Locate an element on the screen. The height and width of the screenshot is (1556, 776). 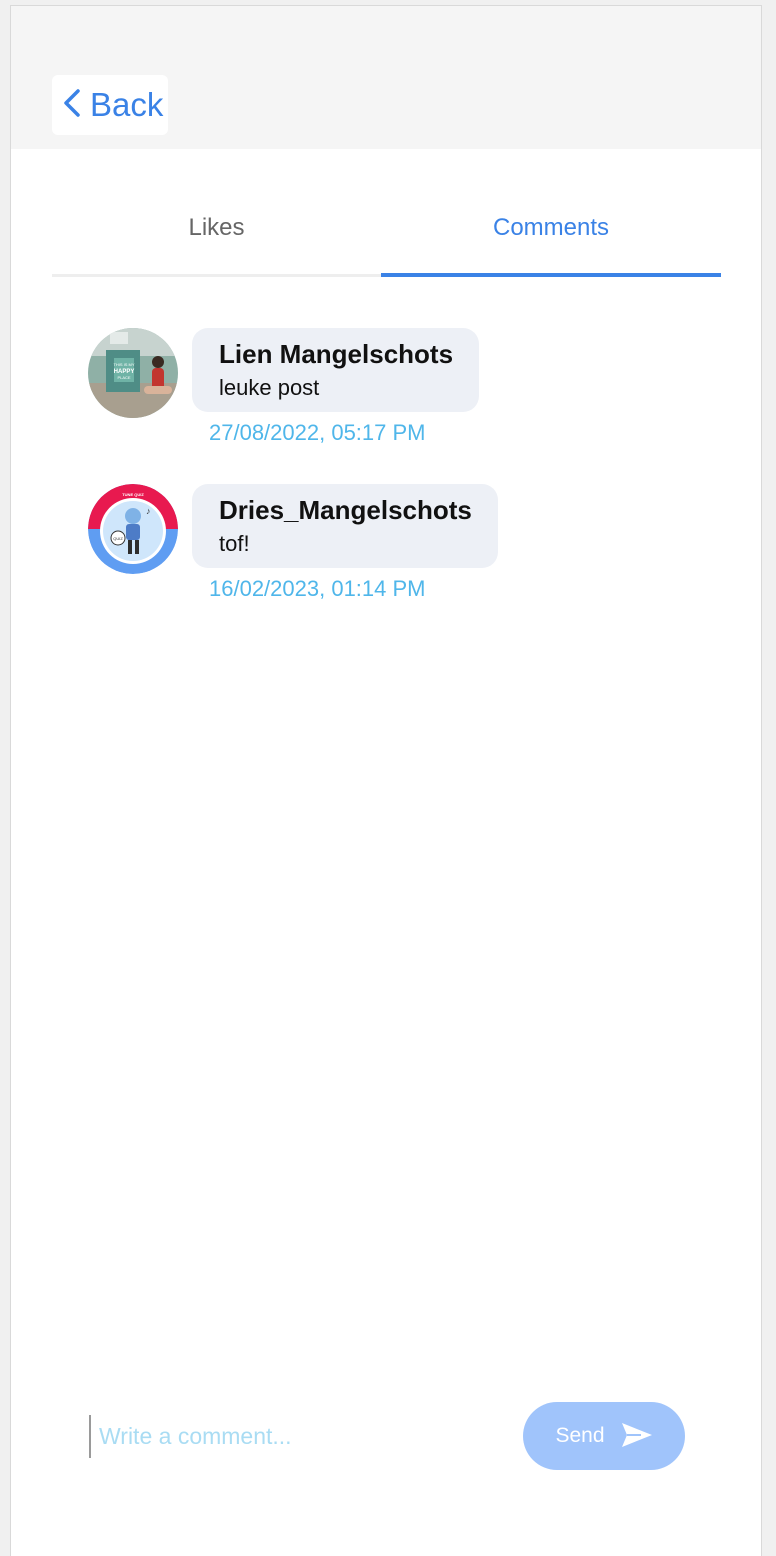
music-note-icon: ♪ is located at coordinates (148, 511).